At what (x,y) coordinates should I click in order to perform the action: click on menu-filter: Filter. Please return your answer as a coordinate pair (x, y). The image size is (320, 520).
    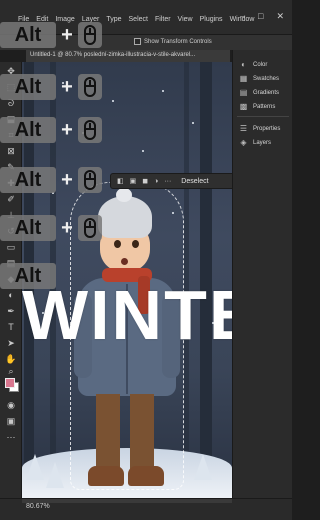
    Looking at the image, I should click on (163, 19).